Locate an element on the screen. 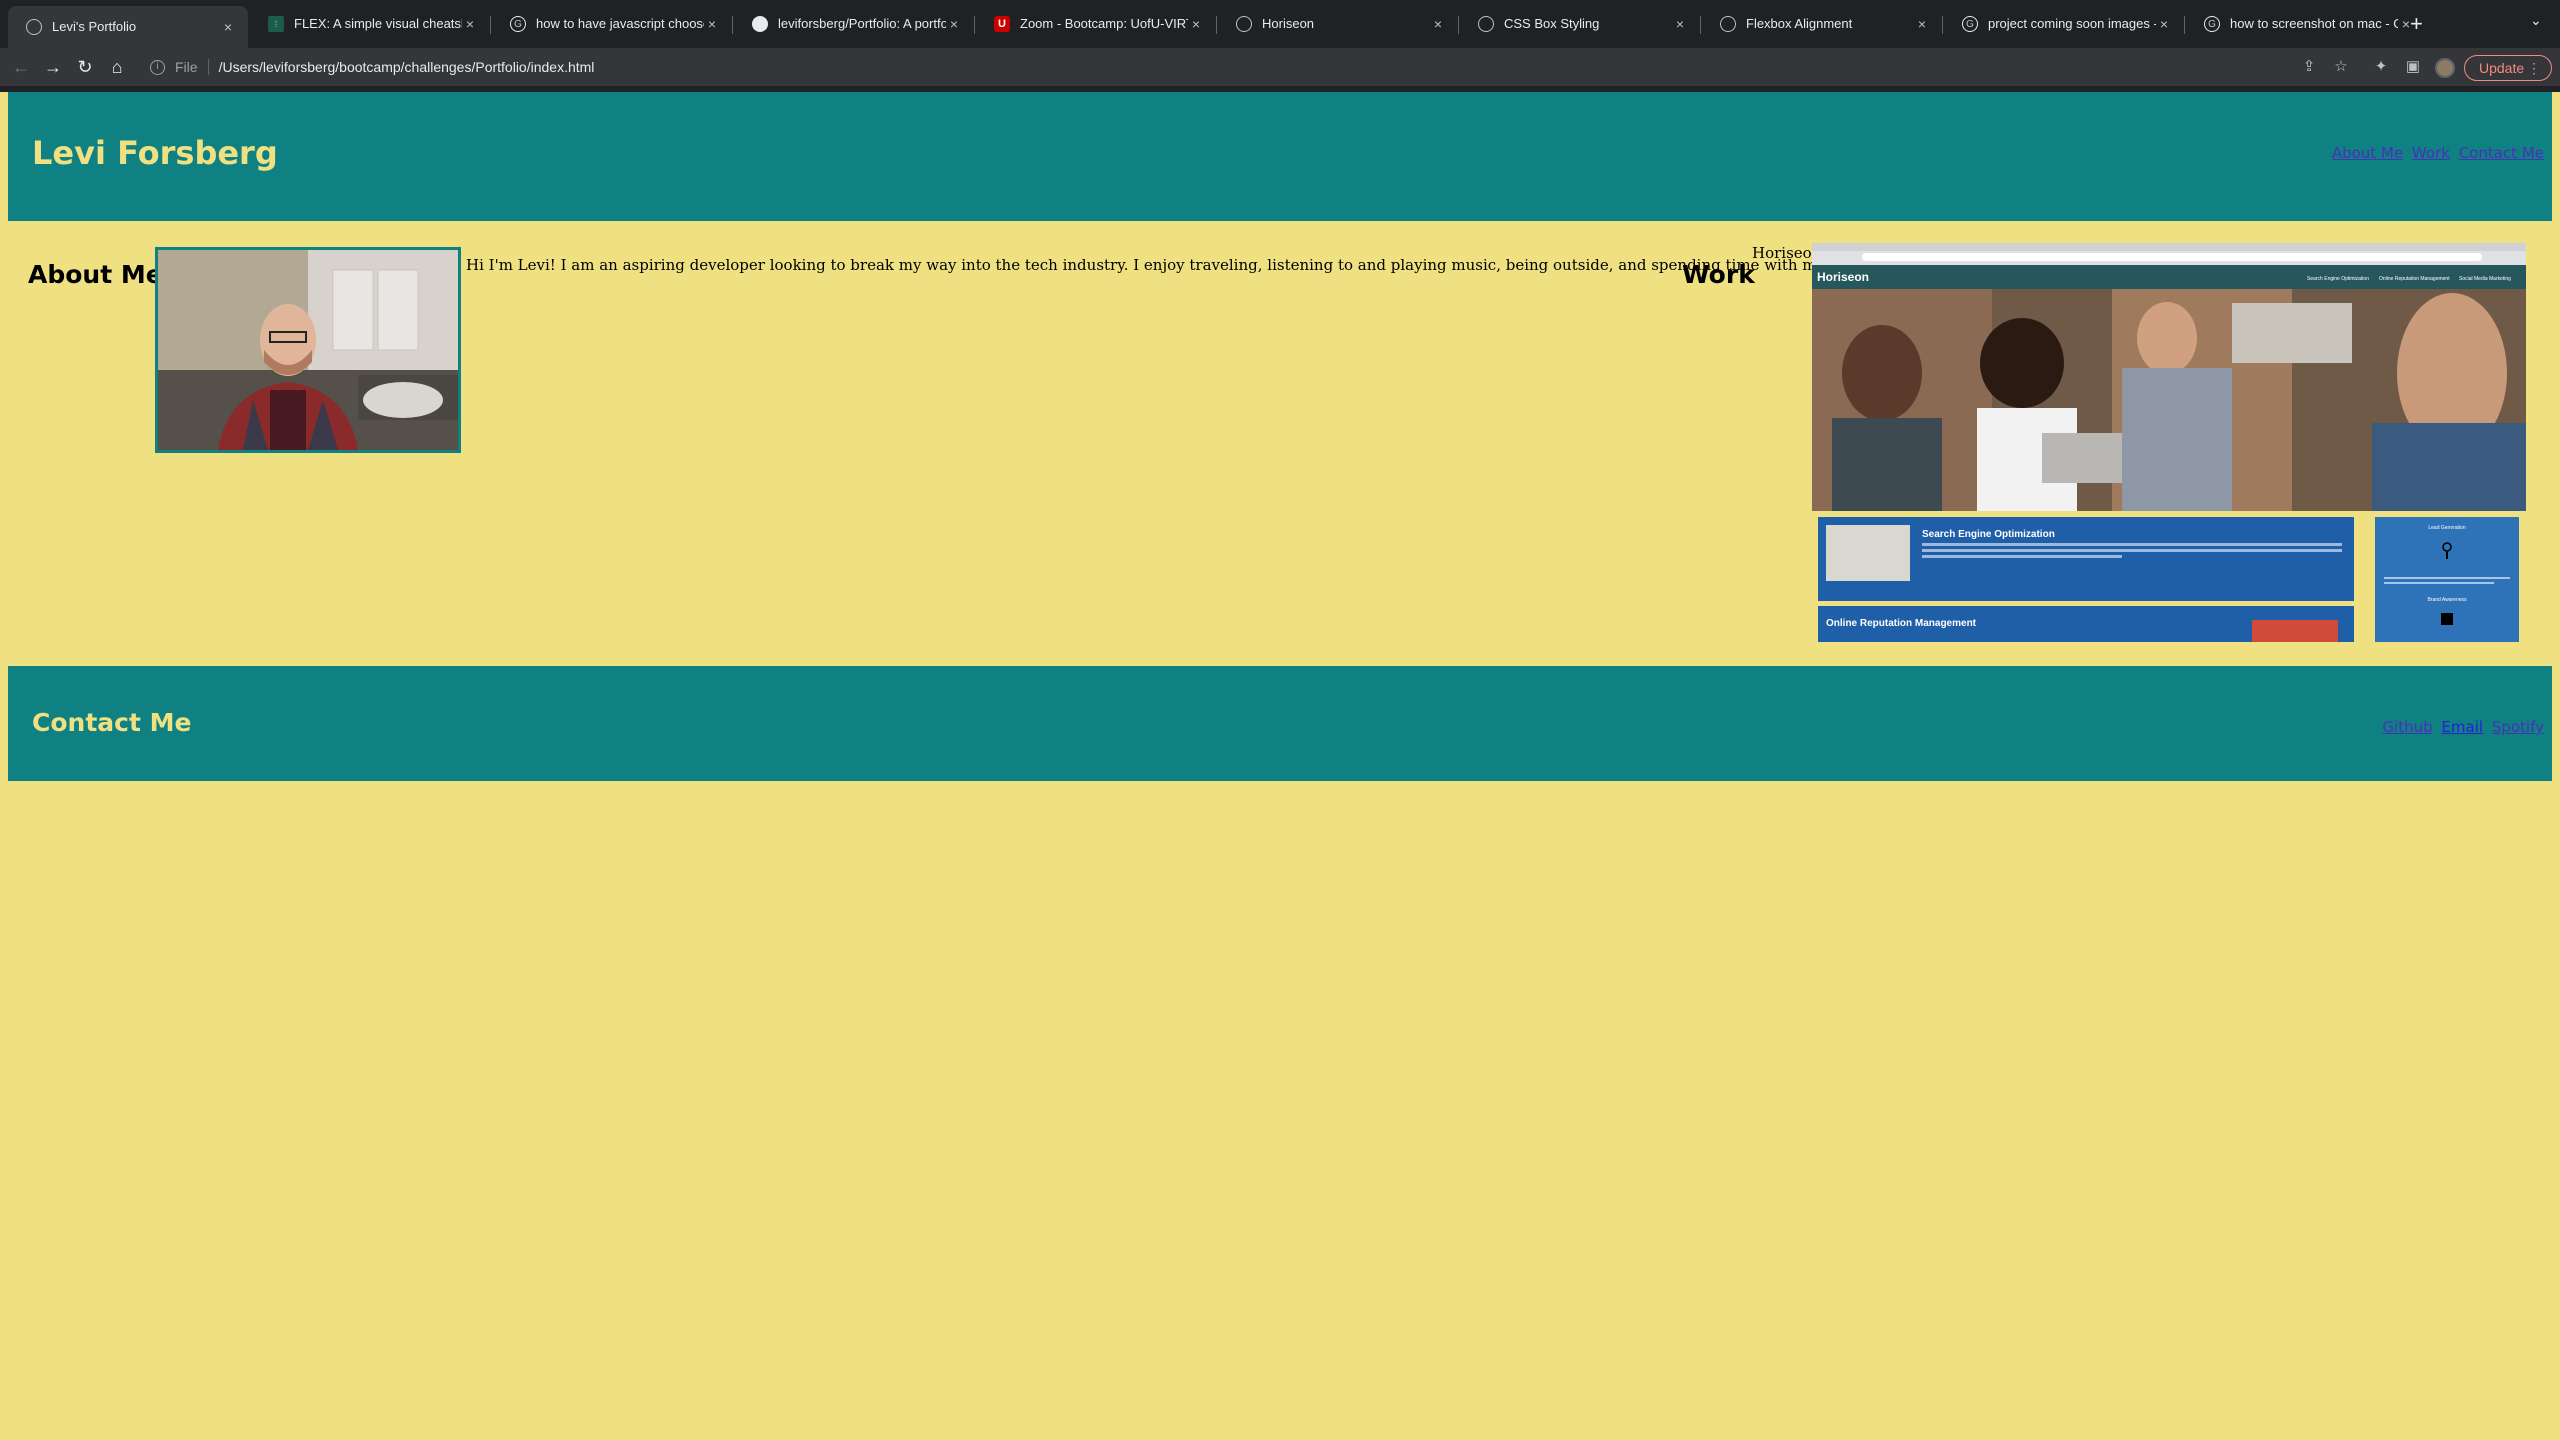 This screenshot has width=2560, height=1440. tab-title: Levi's Portfolio is located at coordinates (94, 26).